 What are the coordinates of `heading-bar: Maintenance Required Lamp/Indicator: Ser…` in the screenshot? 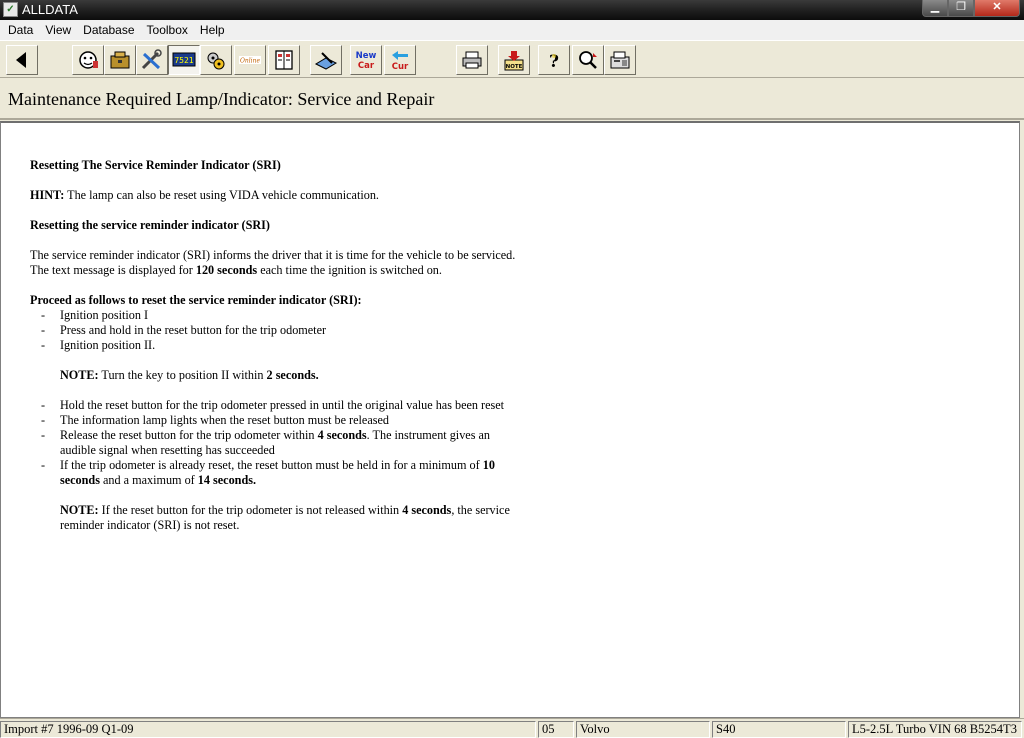 It's located at (512, 99).